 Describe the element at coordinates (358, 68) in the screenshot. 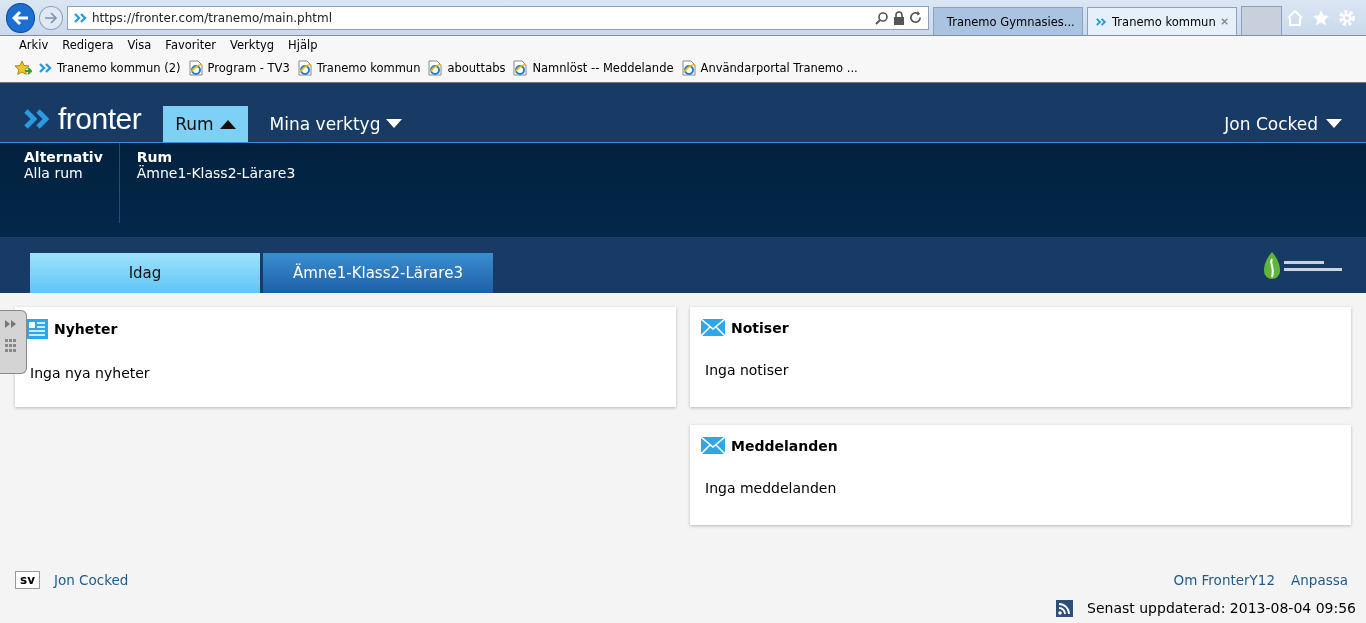

I see `favorite-link: Tranemo kommun` at that location.